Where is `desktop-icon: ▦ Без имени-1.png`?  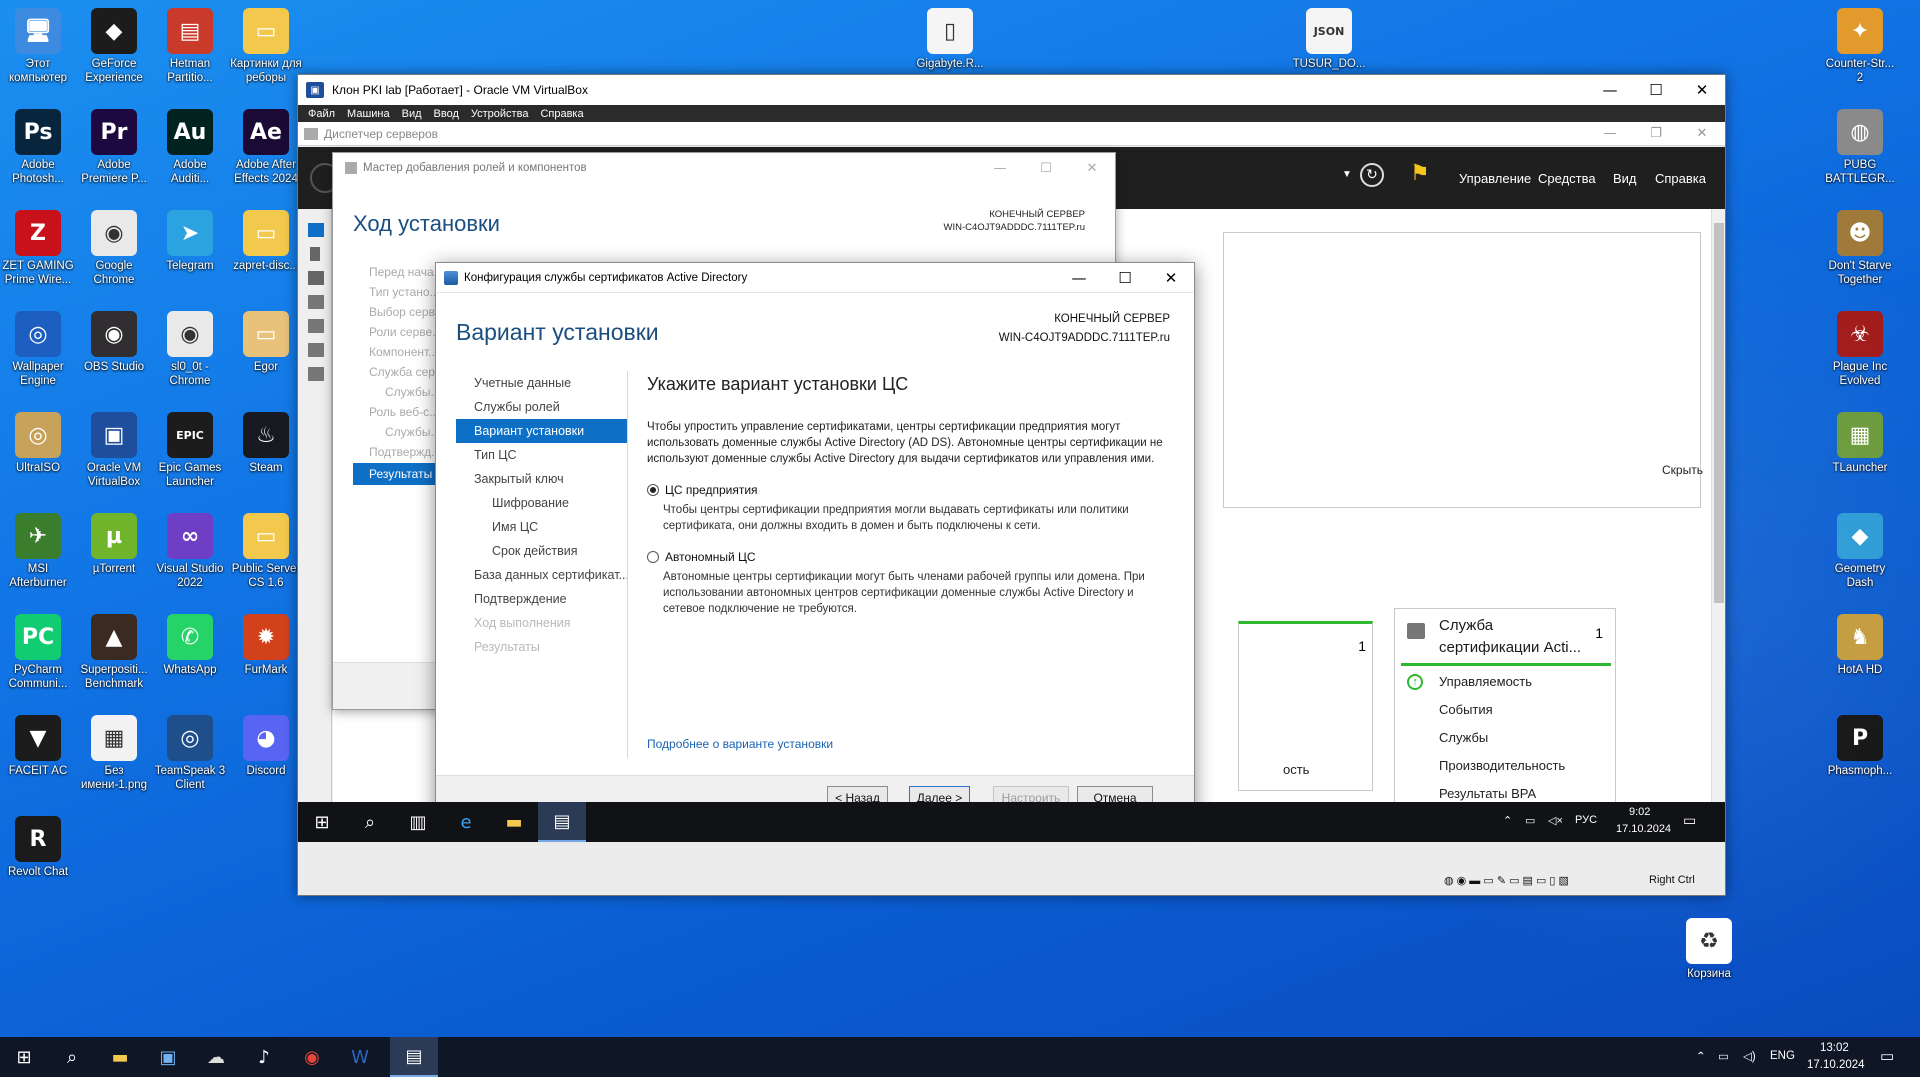
desktop-icon: ▦ Без имени-1.png is located at coordinates (114, 753).